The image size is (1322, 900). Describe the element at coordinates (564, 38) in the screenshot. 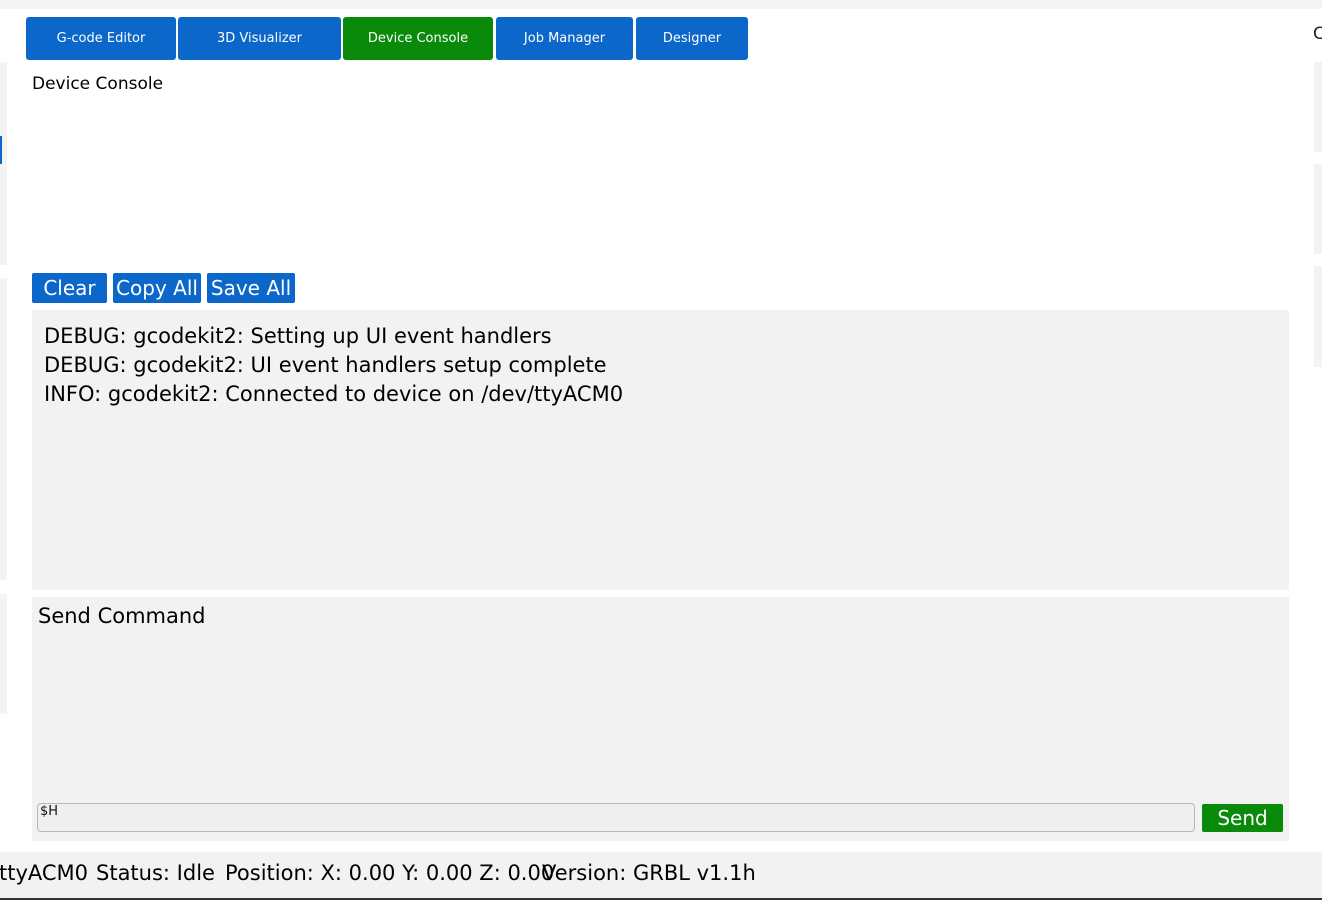

I see `tab-job-manager: Job Manager` at that location.